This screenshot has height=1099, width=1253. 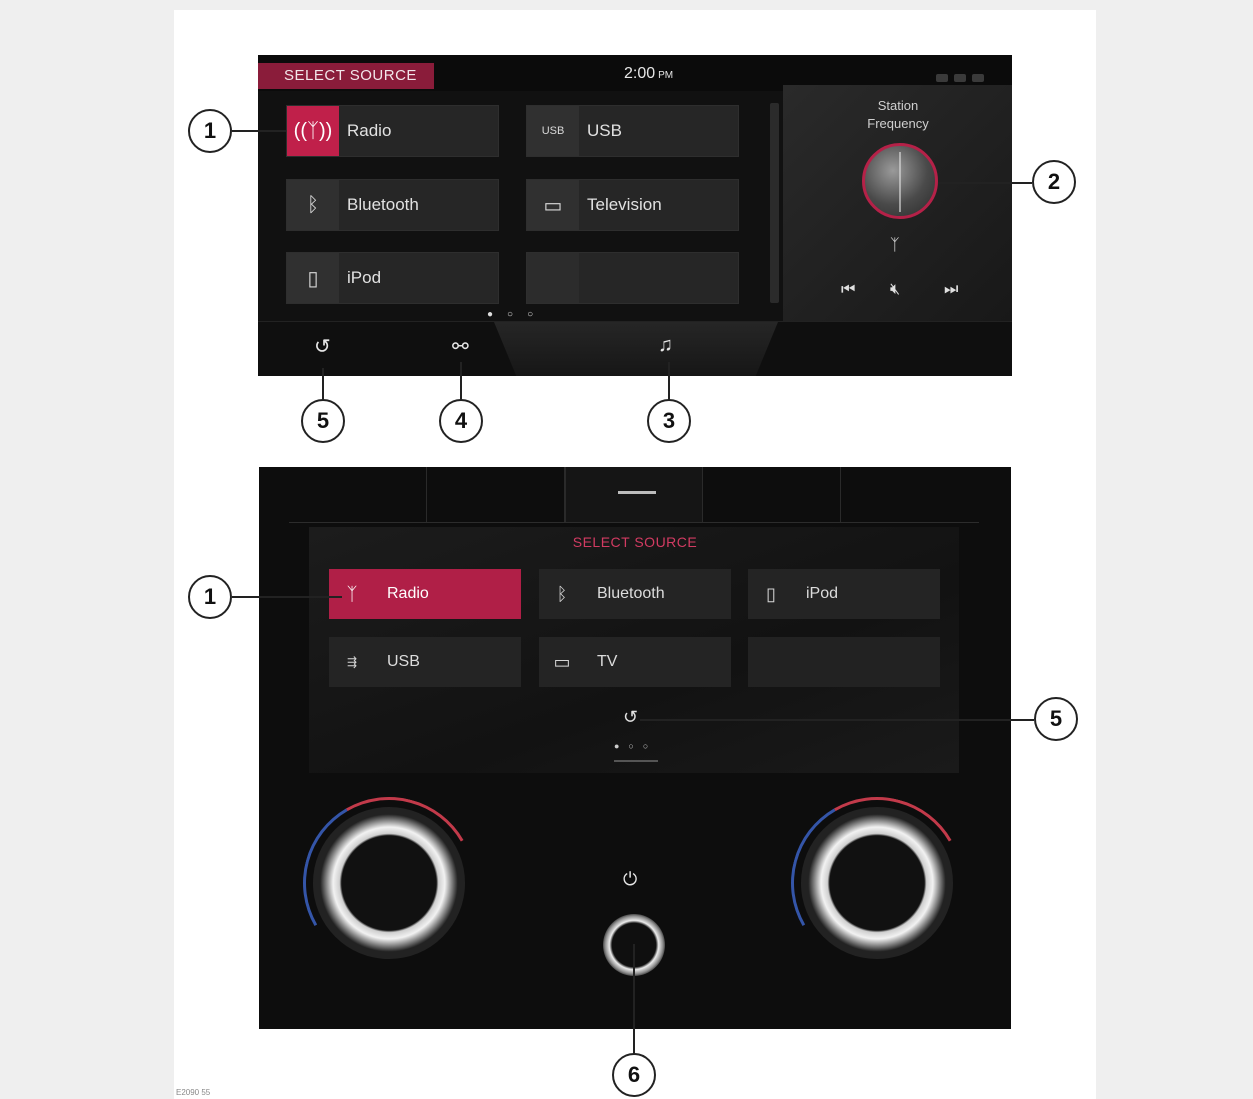 I want to click on bottom-bar-notch, so click(x=636, y=349).